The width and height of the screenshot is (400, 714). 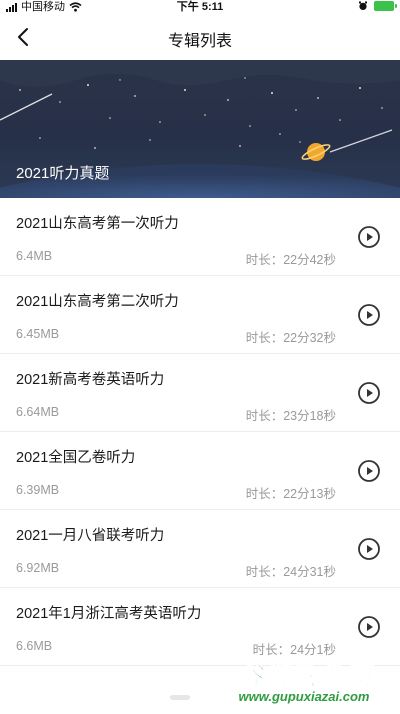 What do you see at coordinates (90, 380) in the screenshot?
I see `item-title: 2021新高考卷英语听力` at bounding box center [90, 380].